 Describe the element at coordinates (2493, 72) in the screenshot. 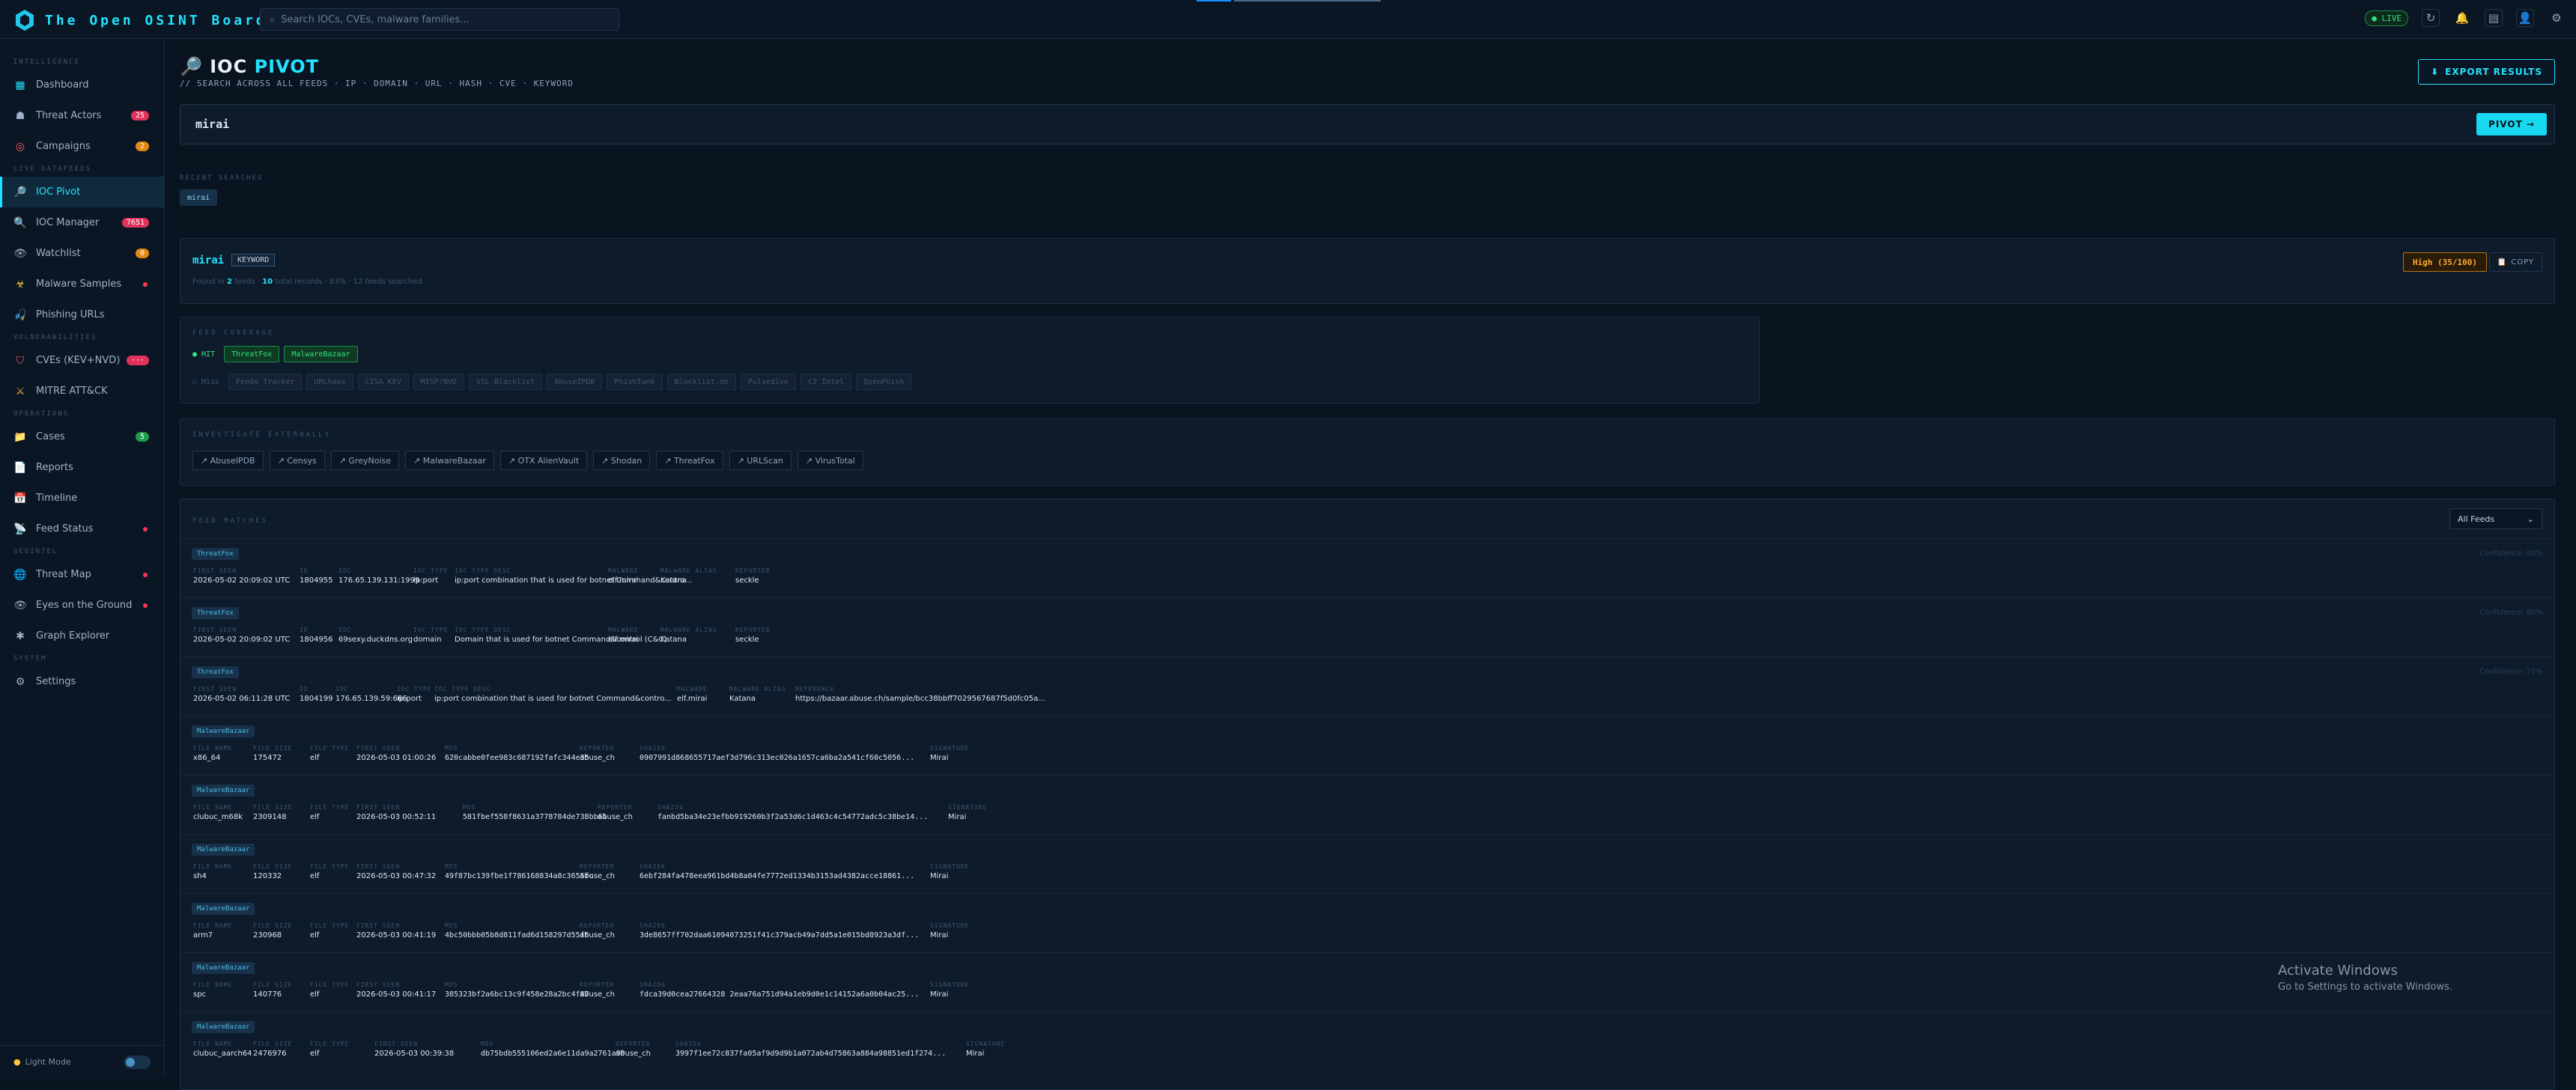

I see `export-results-label: EXPORT RESULTS` at that location.